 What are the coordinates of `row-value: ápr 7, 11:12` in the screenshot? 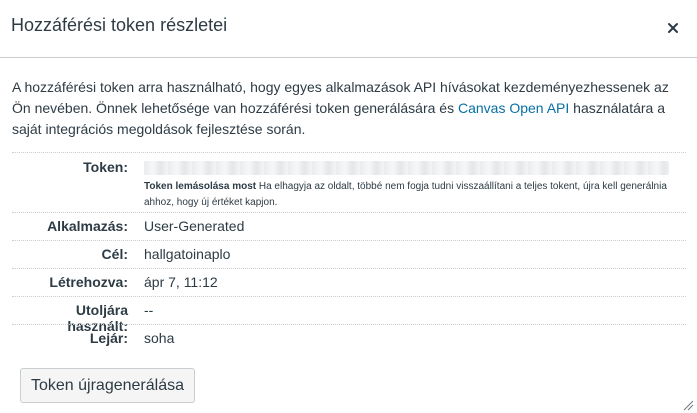 It's located at (181, 282).